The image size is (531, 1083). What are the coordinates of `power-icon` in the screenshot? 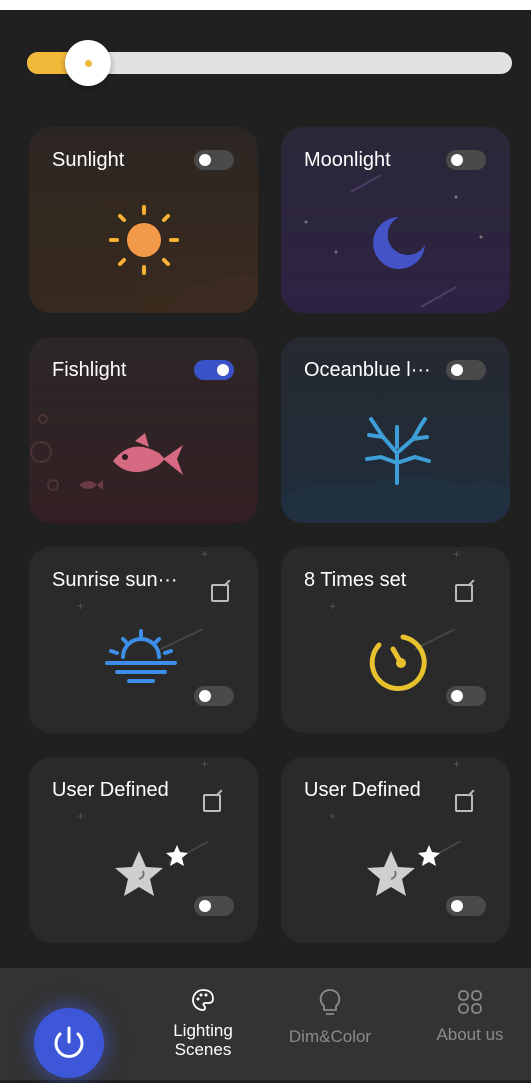 It's located at (69, 1042).